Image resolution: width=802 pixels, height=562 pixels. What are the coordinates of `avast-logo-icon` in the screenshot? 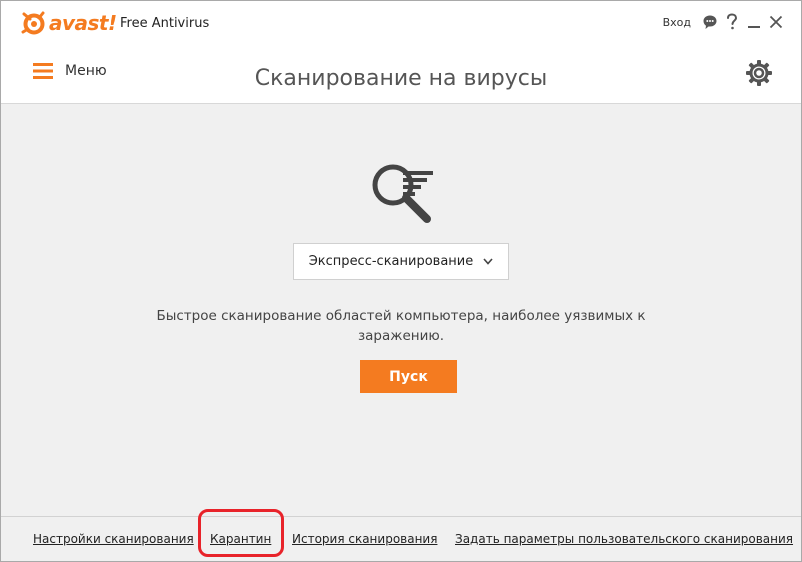 It's located at (33, 23).